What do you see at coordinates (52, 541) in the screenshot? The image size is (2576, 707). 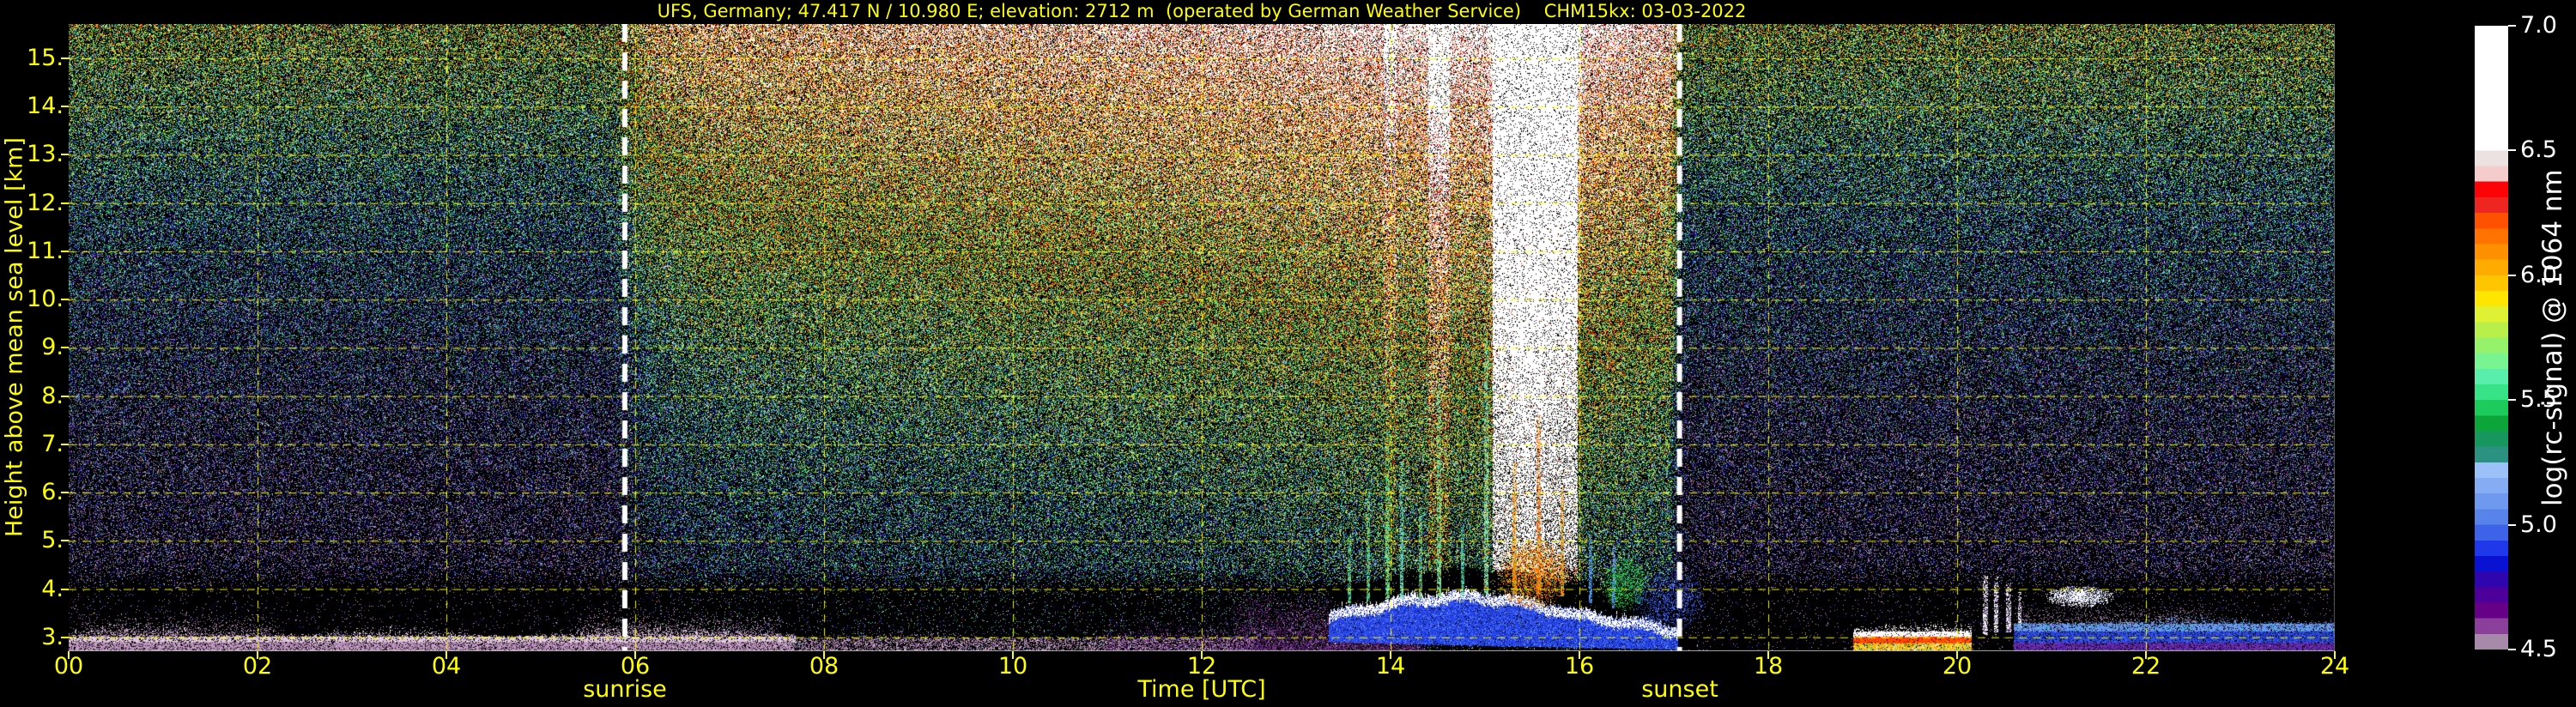 I see `y-tick-label: 5.` at bounding box center [52, 541].